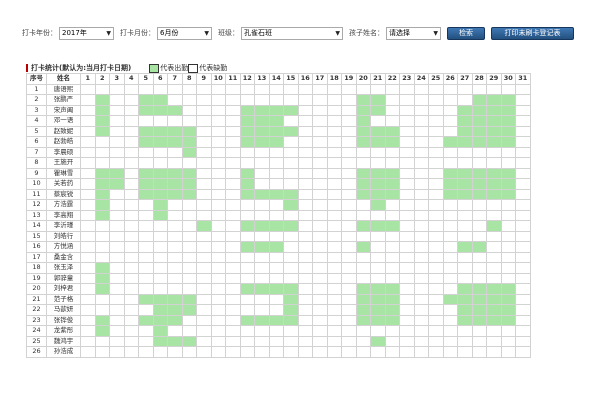 This screenshot has width=600, height=409. Describe the element at coordinates (278, 205) in the screenshot. I see `table-row: 12 方浩霆` at that location.